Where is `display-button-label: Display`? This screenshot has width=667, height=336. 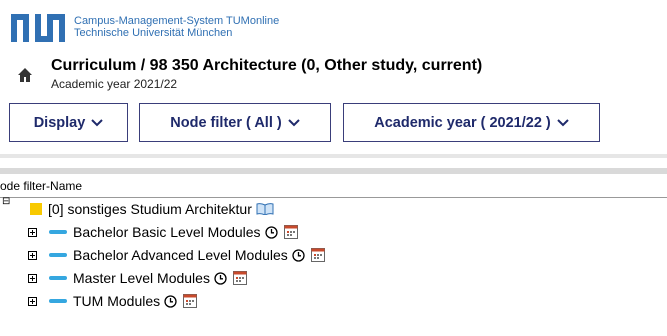
display-button-label: Display is located at coordinates (59, 122).